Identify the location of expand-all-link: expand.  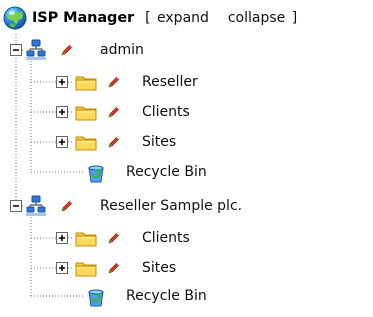
(183, 18).